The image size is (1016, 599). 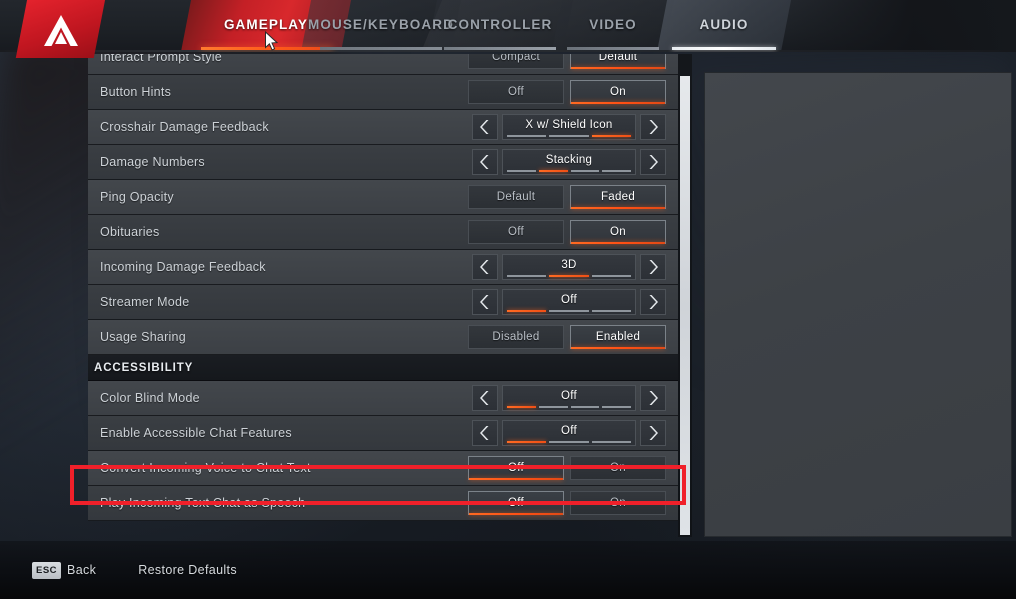 I want to click on tab-controller-label: CONTROLLER, so click(x=500, y=24).